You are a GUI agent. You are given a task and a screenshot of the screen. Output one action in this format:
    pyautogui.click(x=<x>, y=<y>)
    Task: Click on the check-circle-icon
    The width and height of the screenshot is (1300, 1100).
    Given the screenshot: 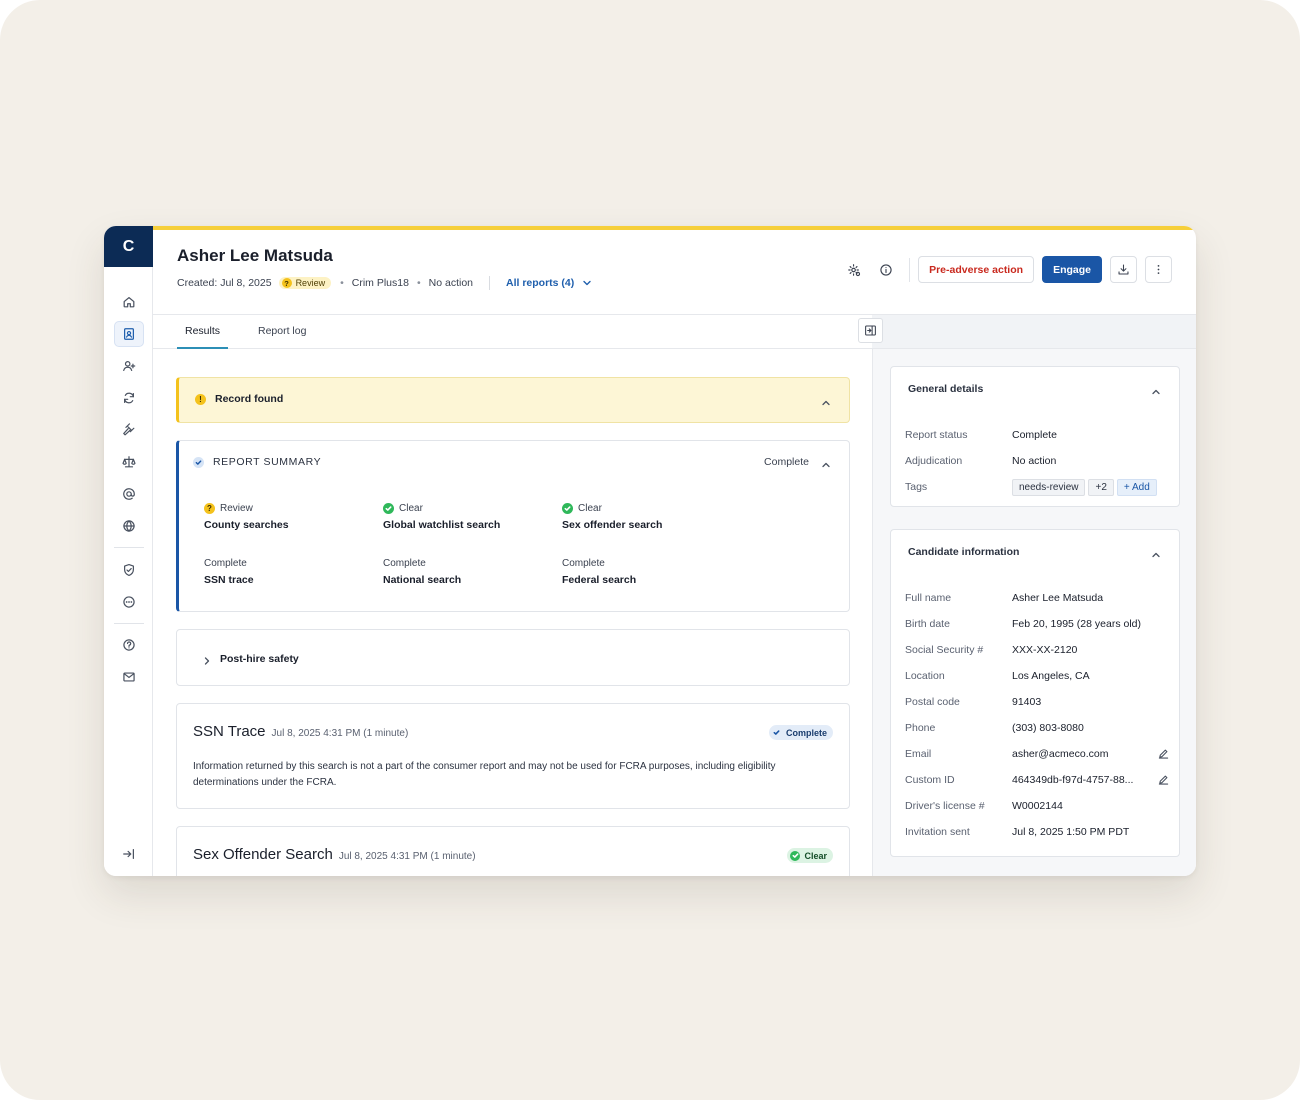 What is the action you would take?
    pyautogui.click(x=567, y=508)
    